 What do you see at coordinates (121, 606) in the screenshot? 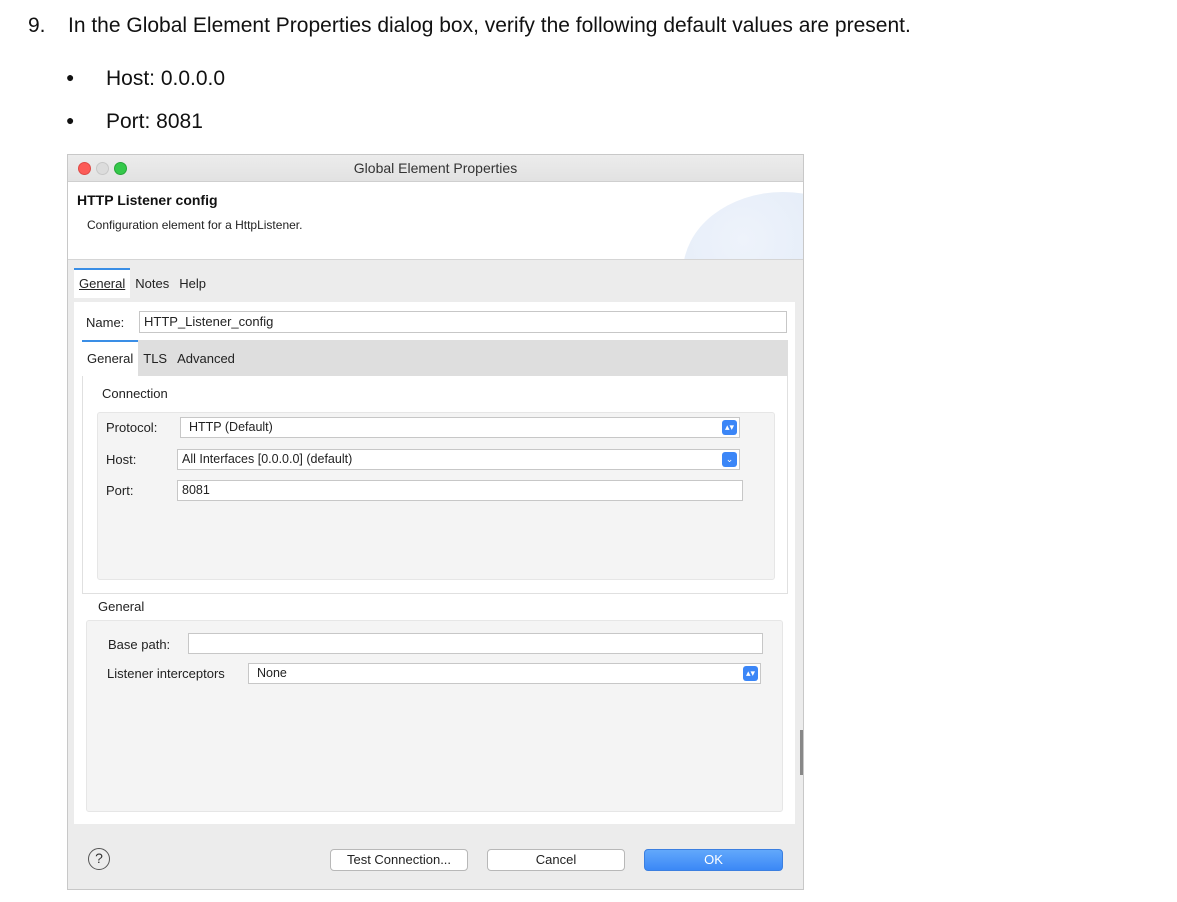
I see `general-group-label: General` at bounding box center [121, 606].